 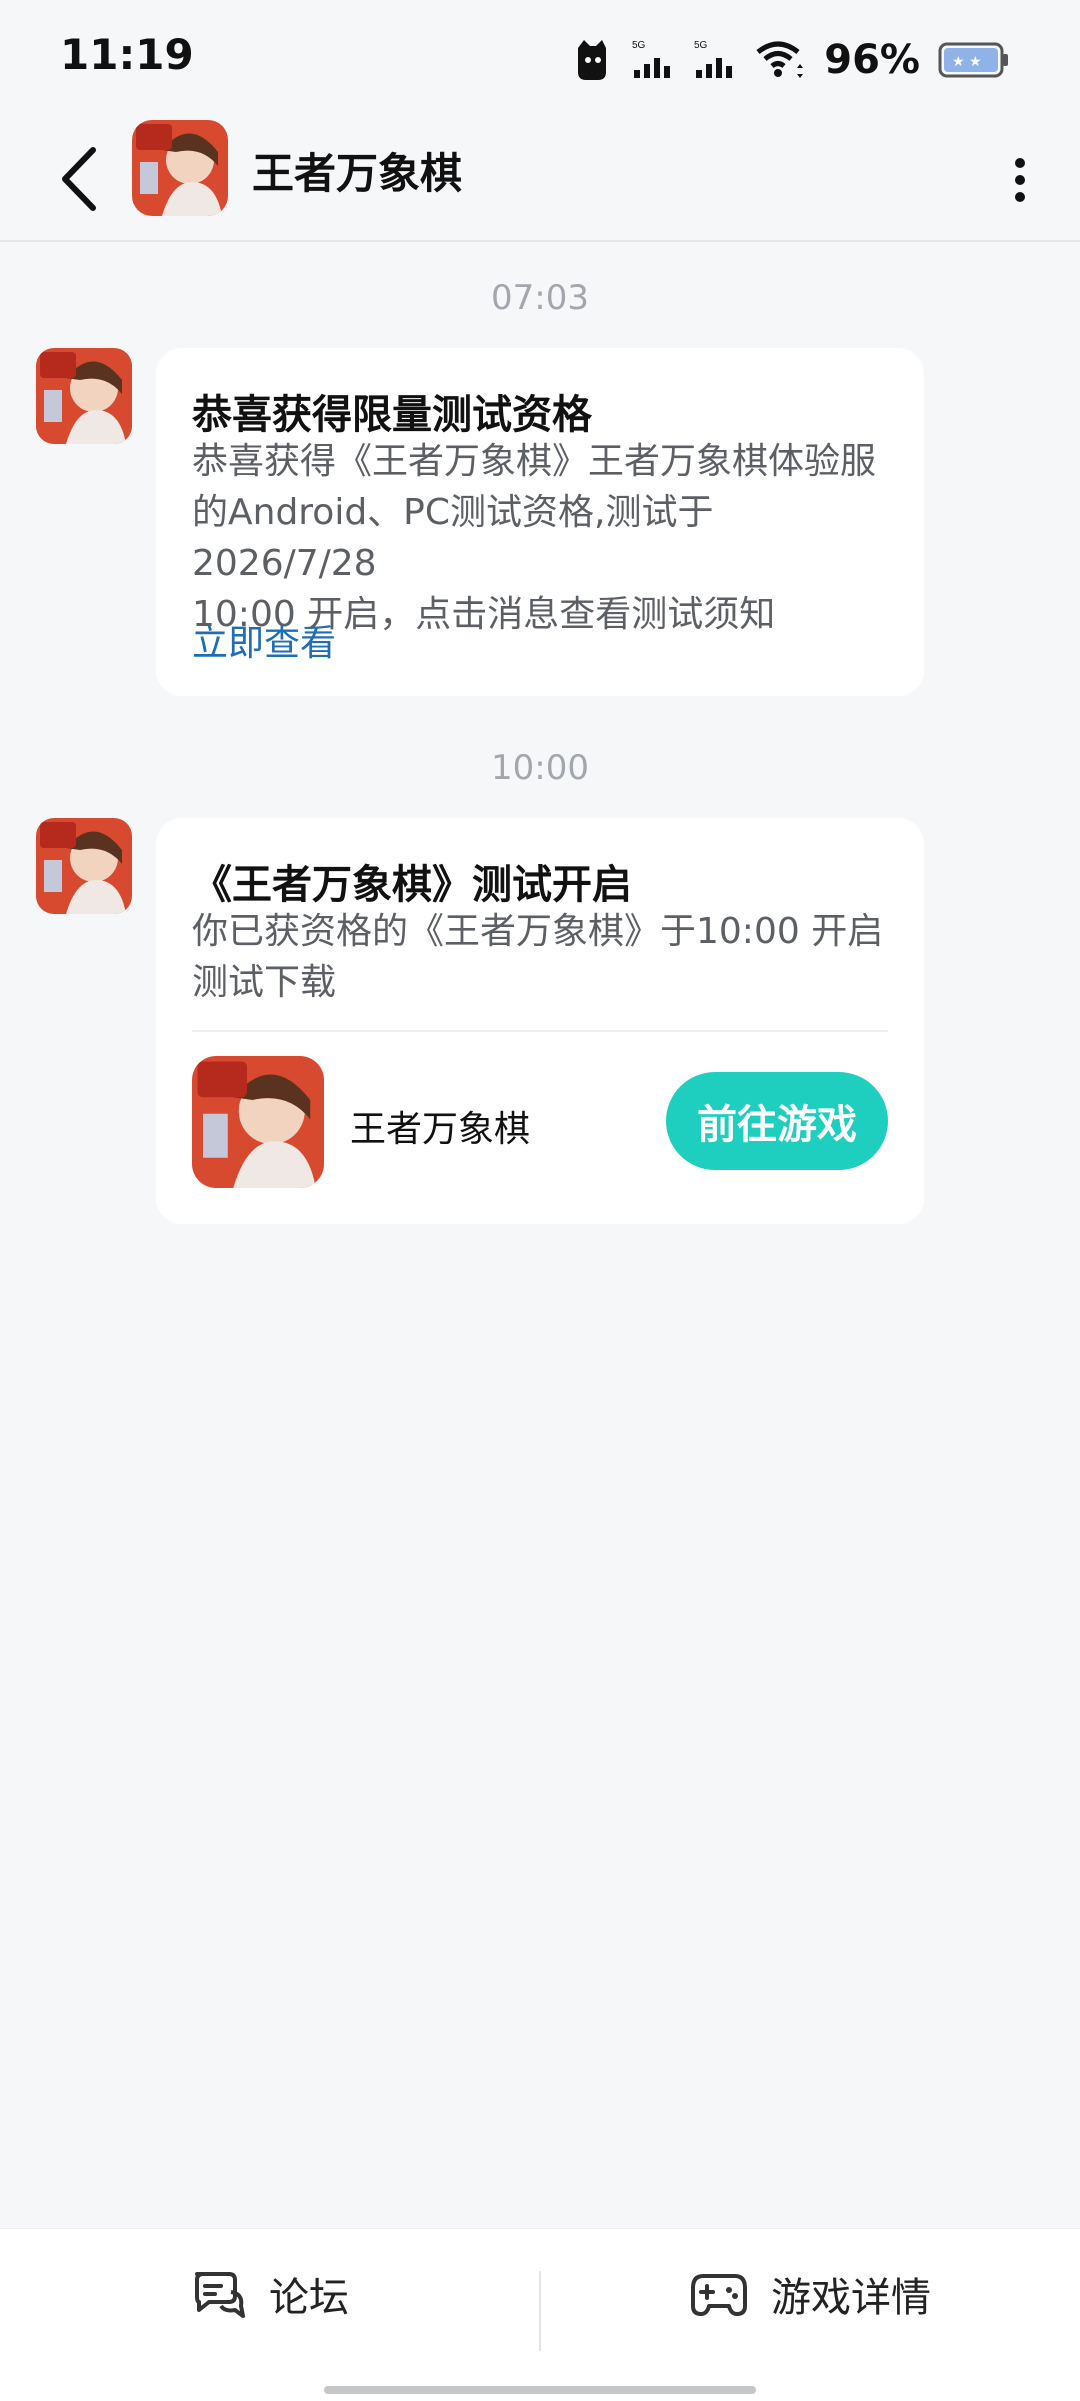 I want to click on more-options-button, so click(x=1020, y=180).